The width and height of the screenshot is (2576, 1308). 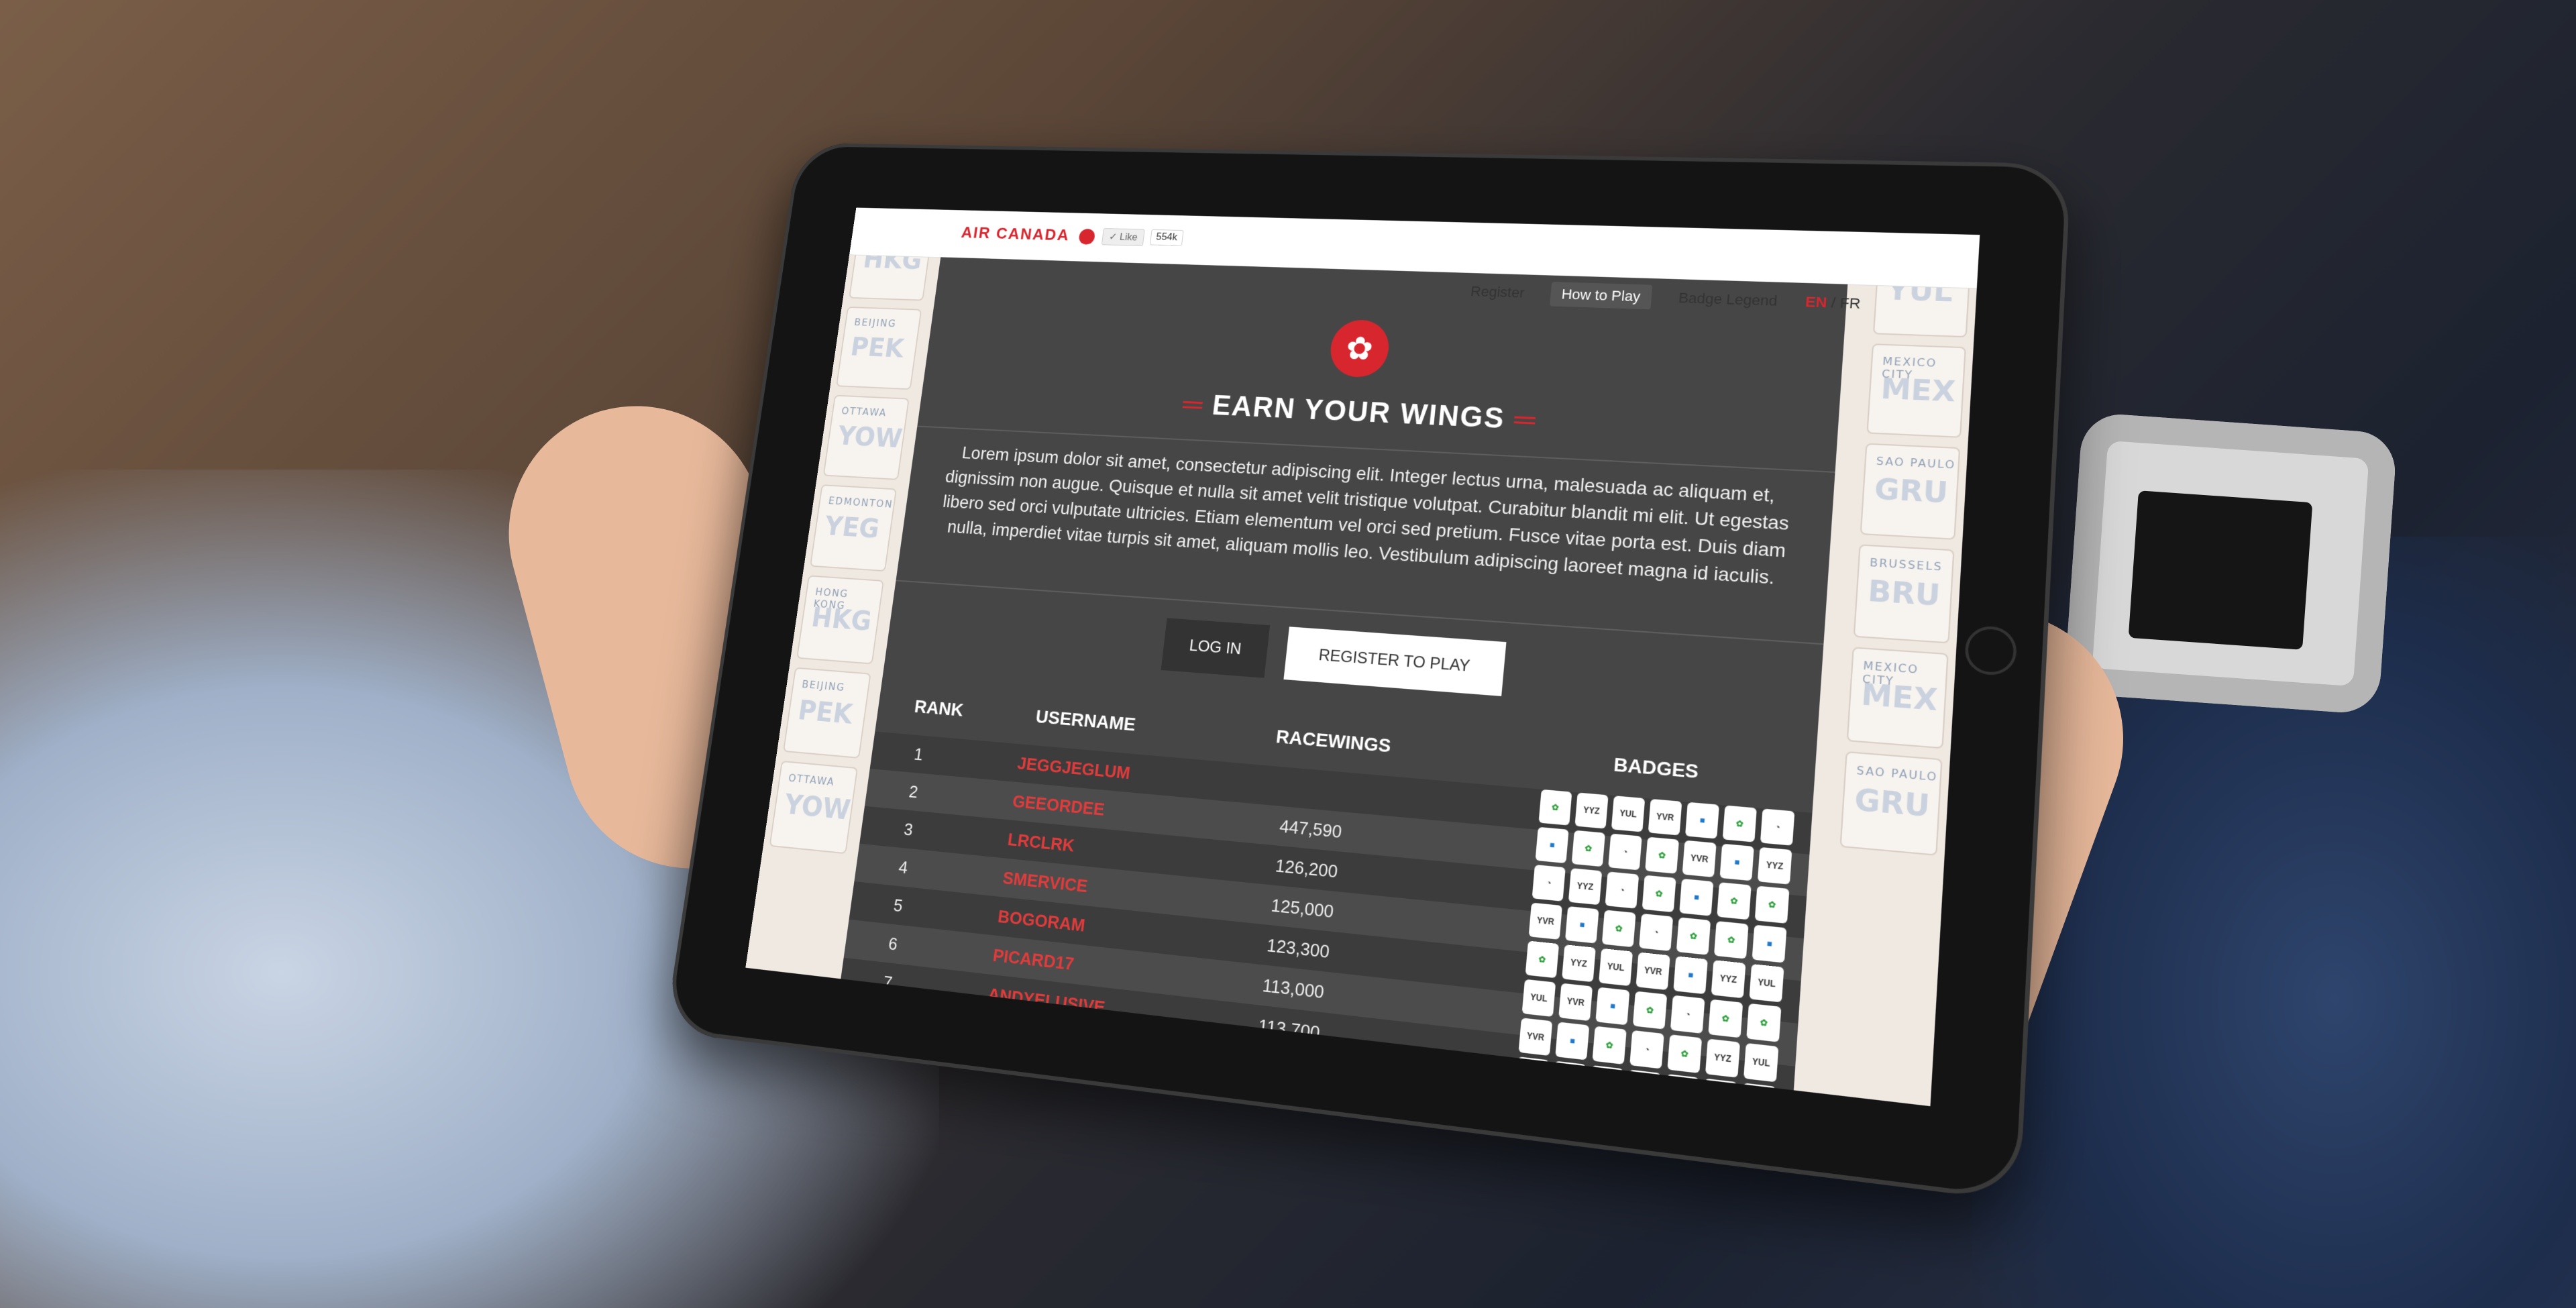 What do you see at coordinates (864, 412) in the screenshot?
I see `tile-city: OTTAWA` at bounding box center [864, 412].